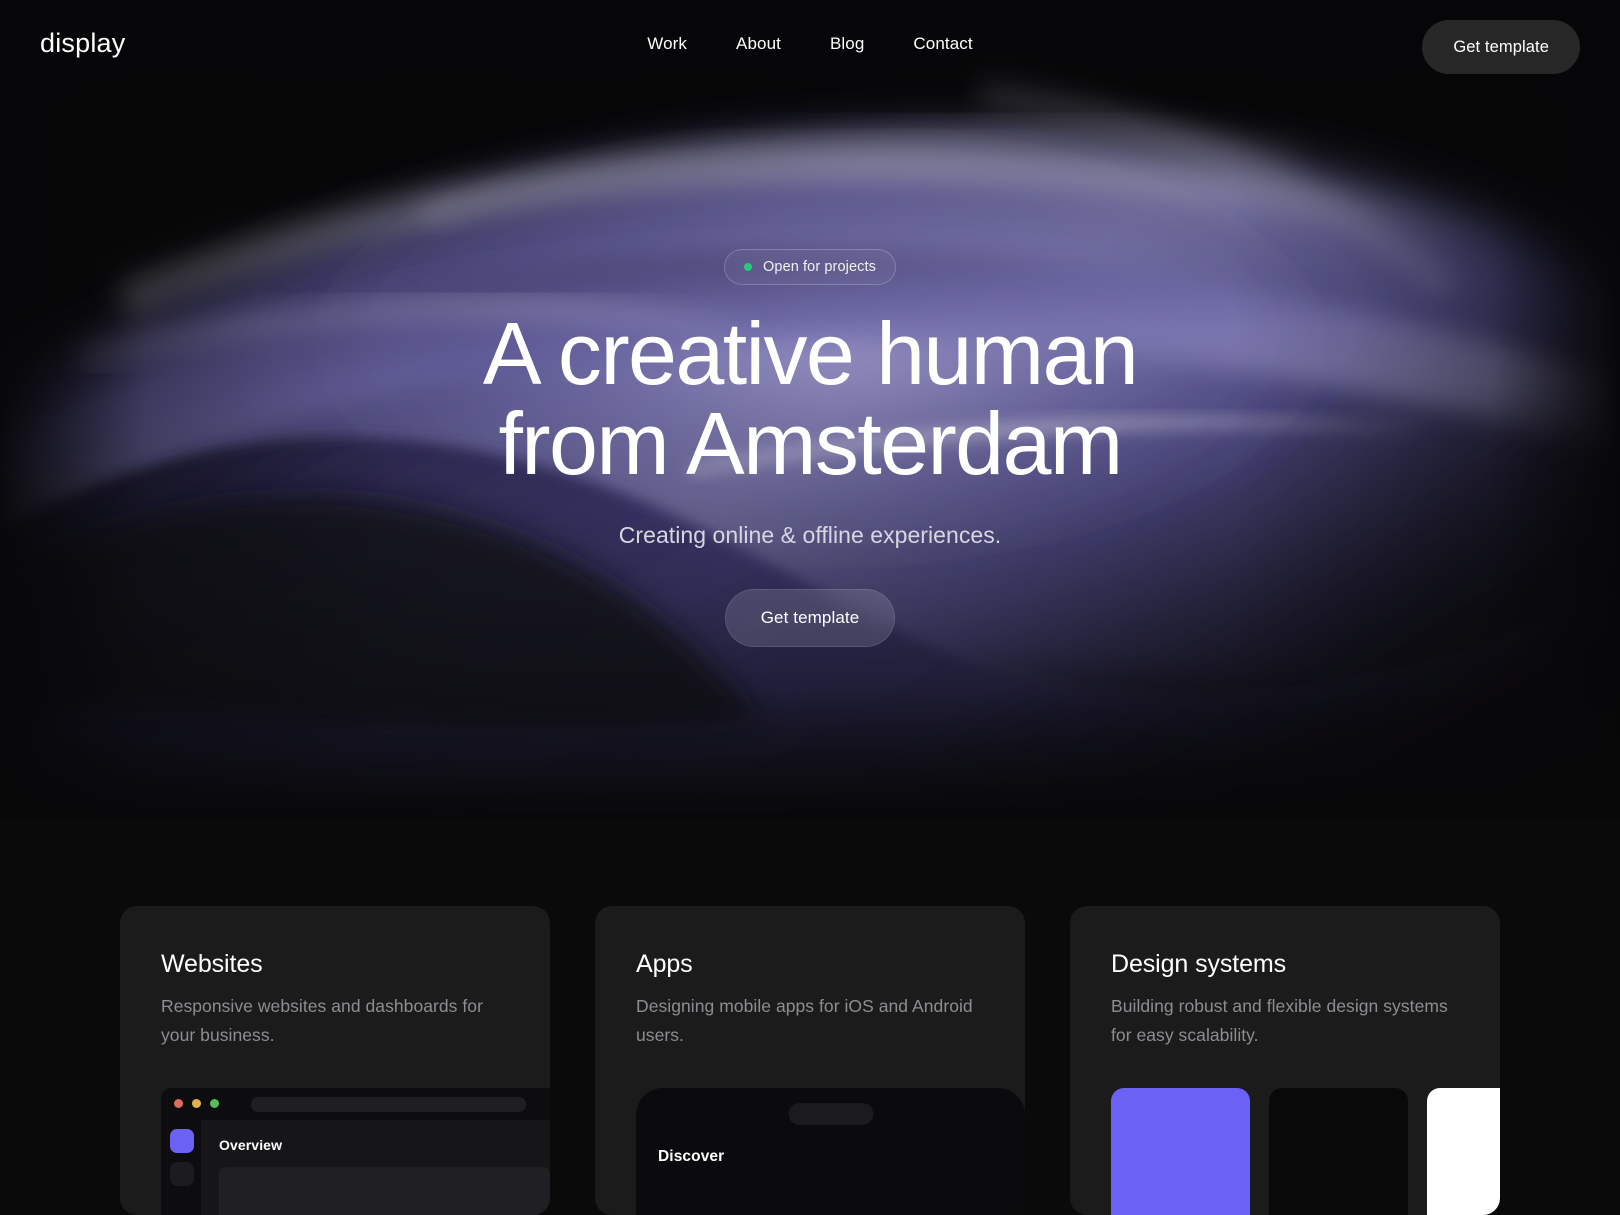 This screenshot has width=1620, height=1215. I want to click on nav-link-contact: Contact, so click(942, 44).